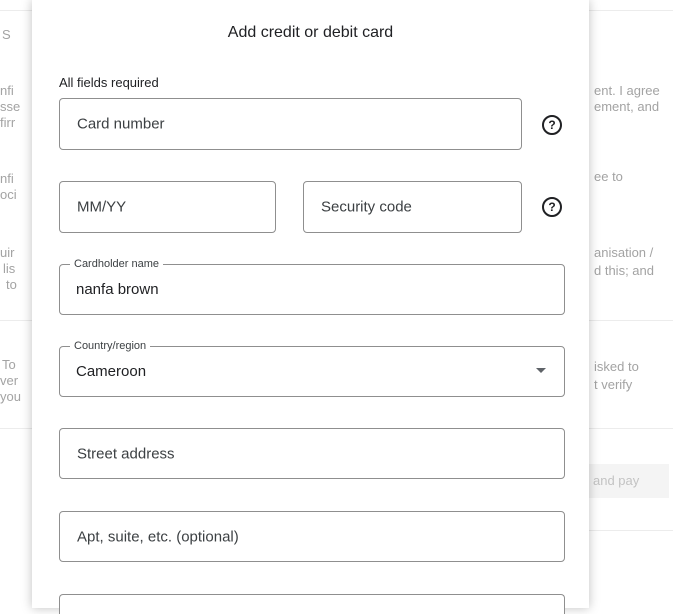  I want to click on cardholder-name-label: Cardholder name, so click(116, 264).